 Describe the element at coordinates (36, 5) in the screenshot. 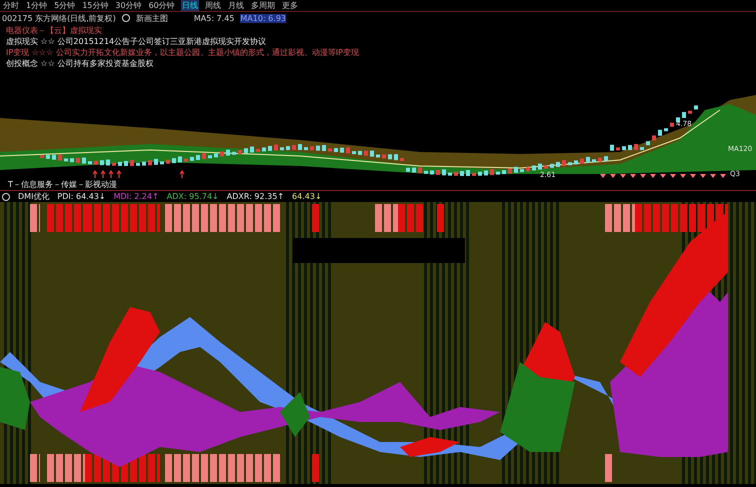

I see `period-tab: 1分钟` at that location.